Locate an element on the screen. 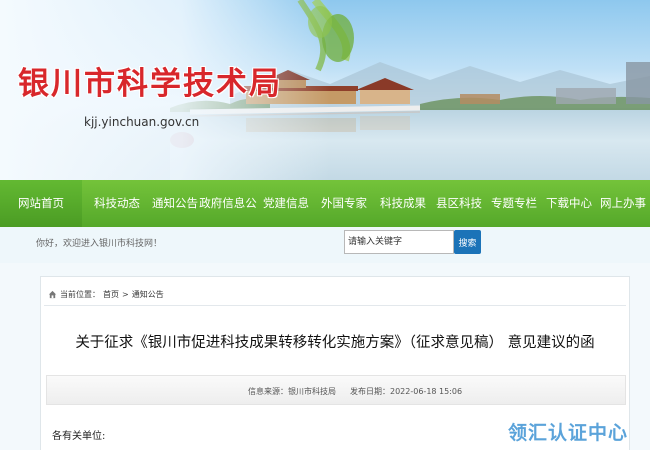  site-url: kjj.yinchuan.gov.cn is located at coordinates (142, 122).